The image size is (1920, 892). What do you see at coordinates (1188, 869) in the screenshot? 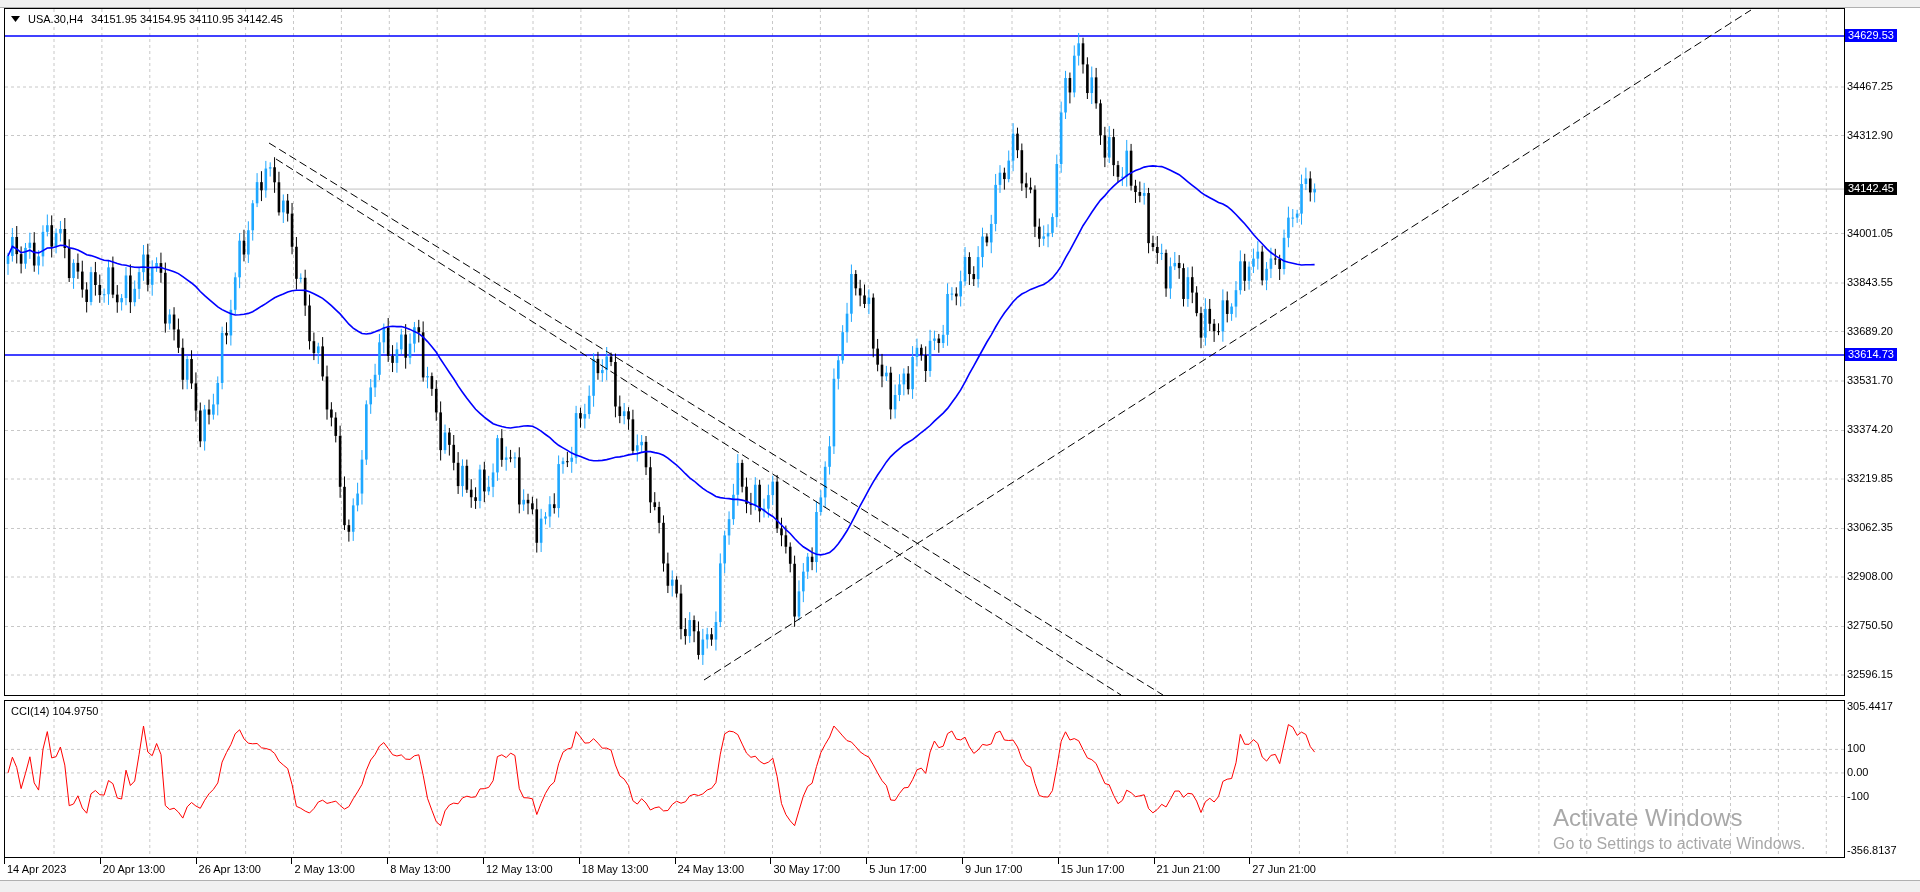
I see `time-label: 21 Jun 21:00` at bounding box center [1188, 869].